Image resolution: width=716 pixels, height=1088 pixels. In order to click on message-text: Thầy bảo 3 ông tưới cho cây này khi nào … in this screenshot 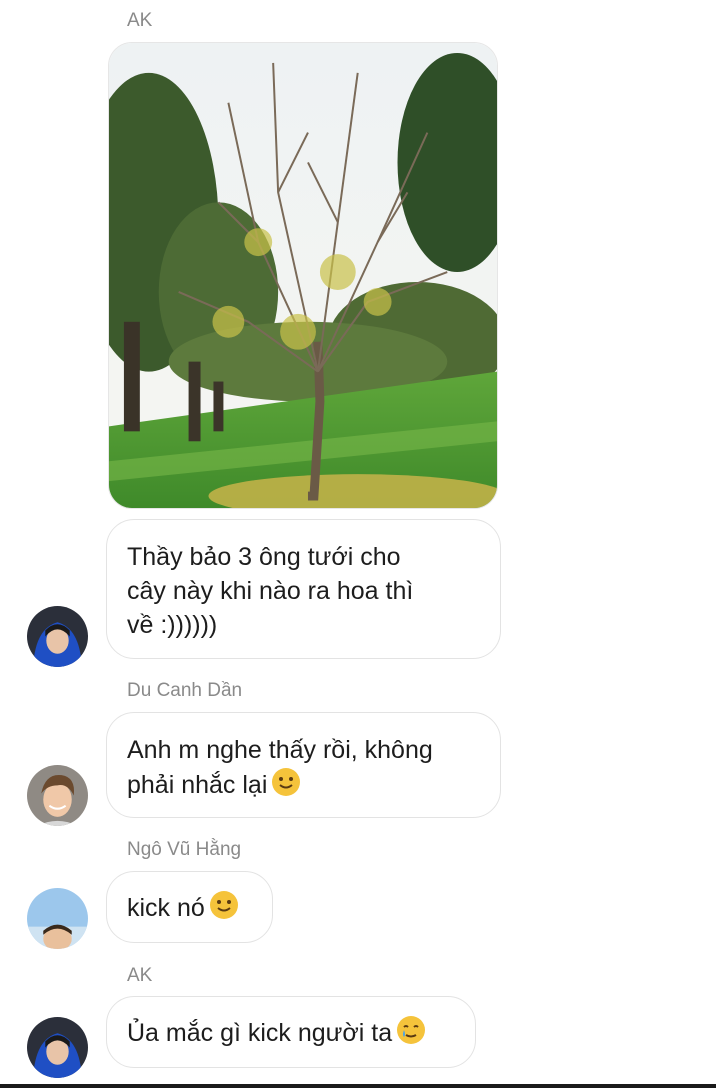, I will do `click(270, 591)`.